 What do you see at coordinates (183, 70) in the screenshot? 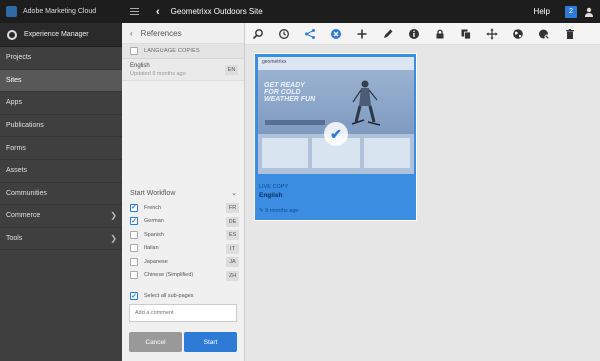
I see `language-copy-item: English Updated 9 months ago EN` at bounding box center [183, 70].